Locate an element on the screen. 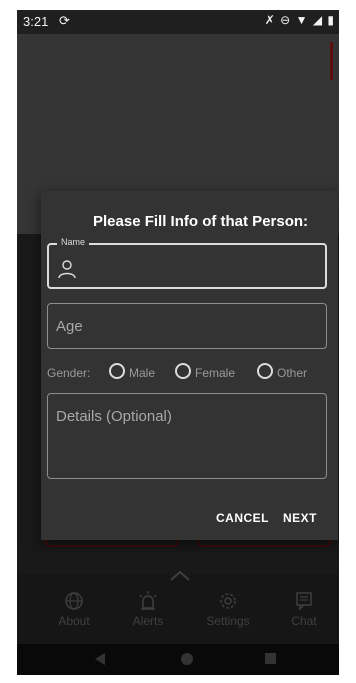 The image size is (356, 683). age-field: Age is located at coordinates (187, 326).